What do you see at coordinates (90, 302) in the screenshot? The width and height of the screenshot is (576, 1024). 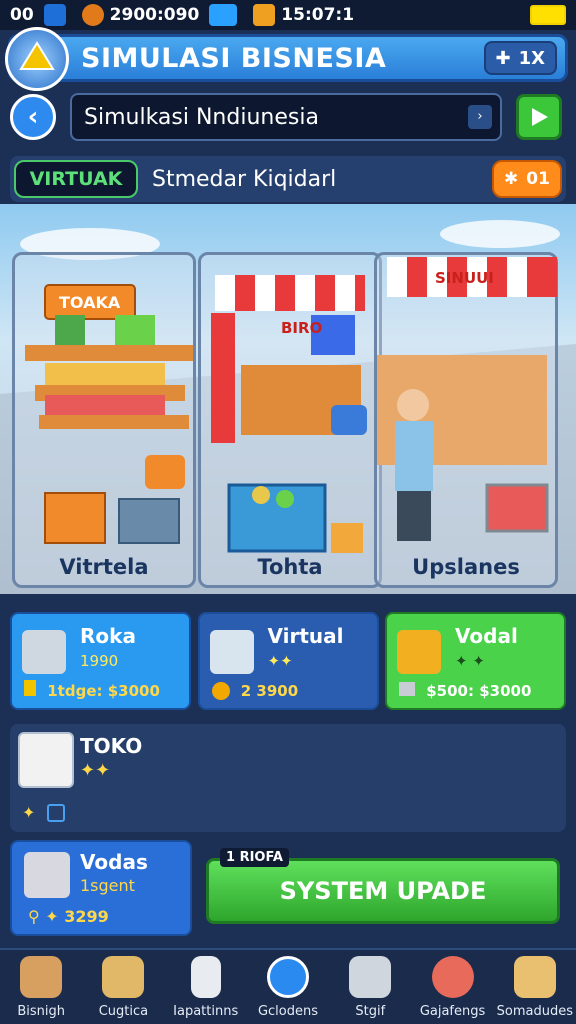 I see `sign-toaka: TOAKA` at bounding box center [90, 302].